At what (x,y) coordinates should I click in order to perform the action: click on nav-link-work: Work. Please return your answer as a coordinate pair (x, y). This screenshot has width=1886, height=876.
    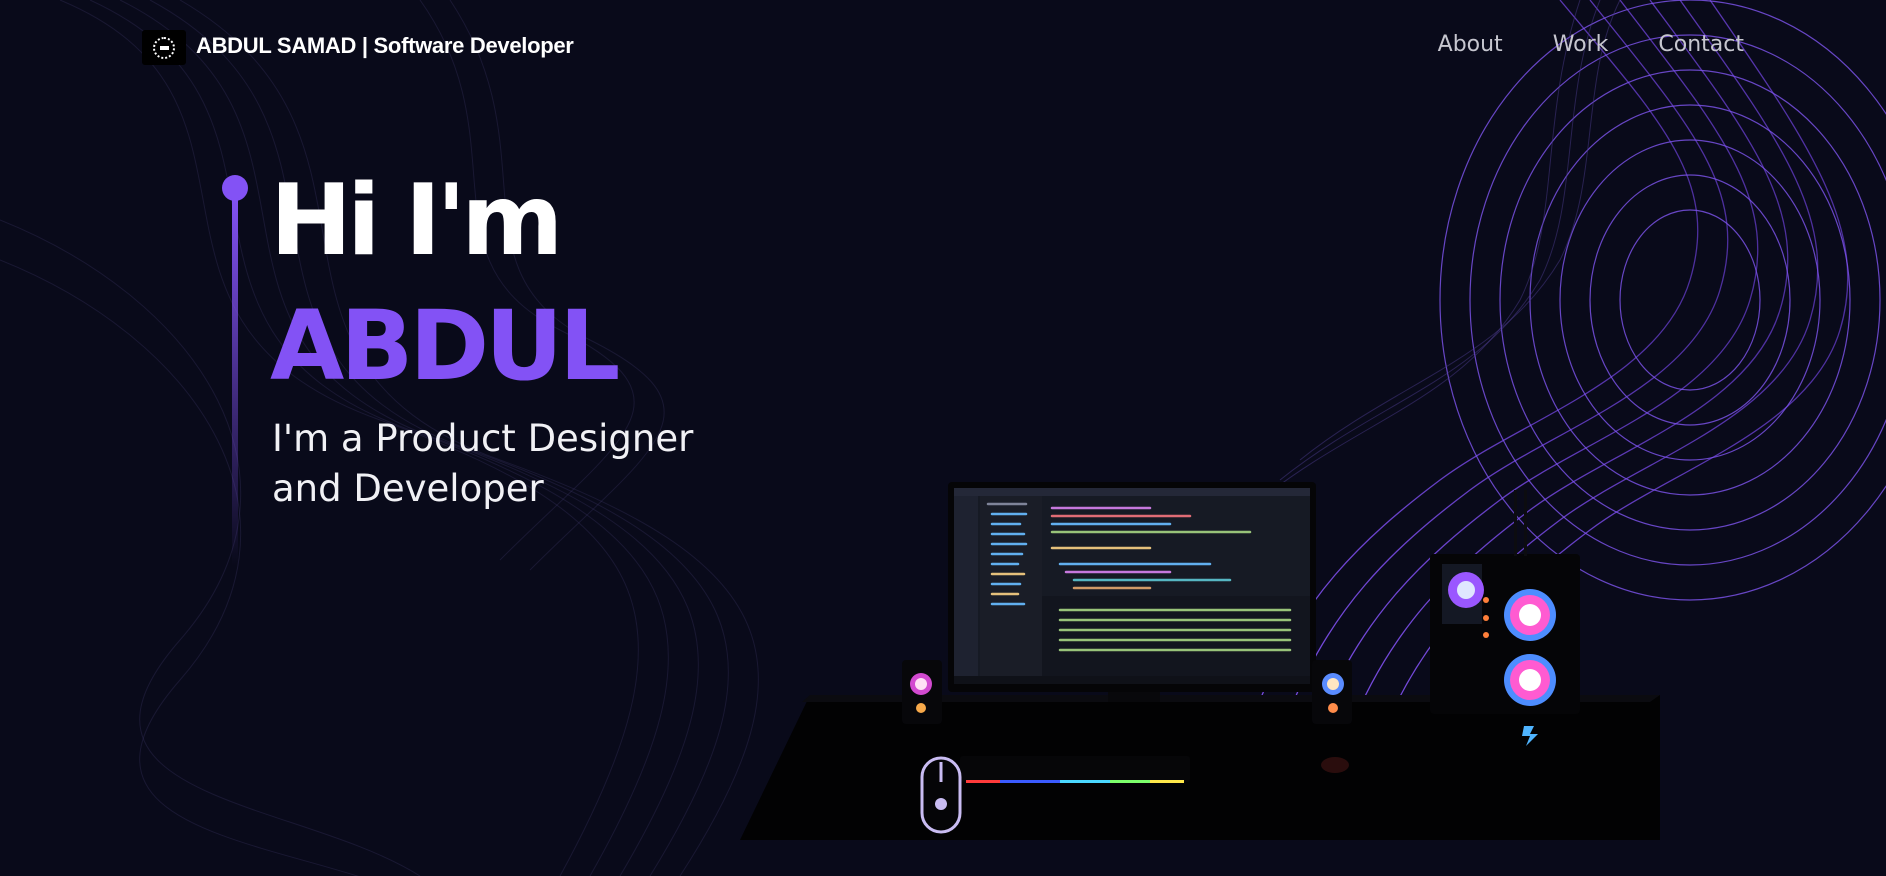
    Looking at the image, I should click on (1581, 44).